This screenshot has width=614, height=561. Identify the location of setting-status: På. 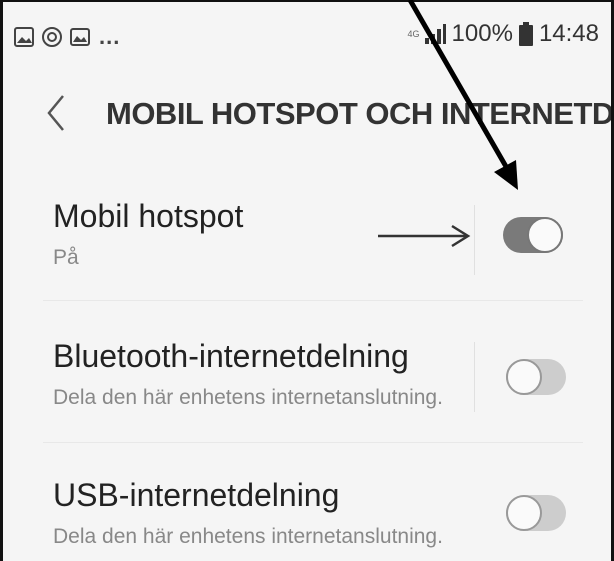
(66, 257).